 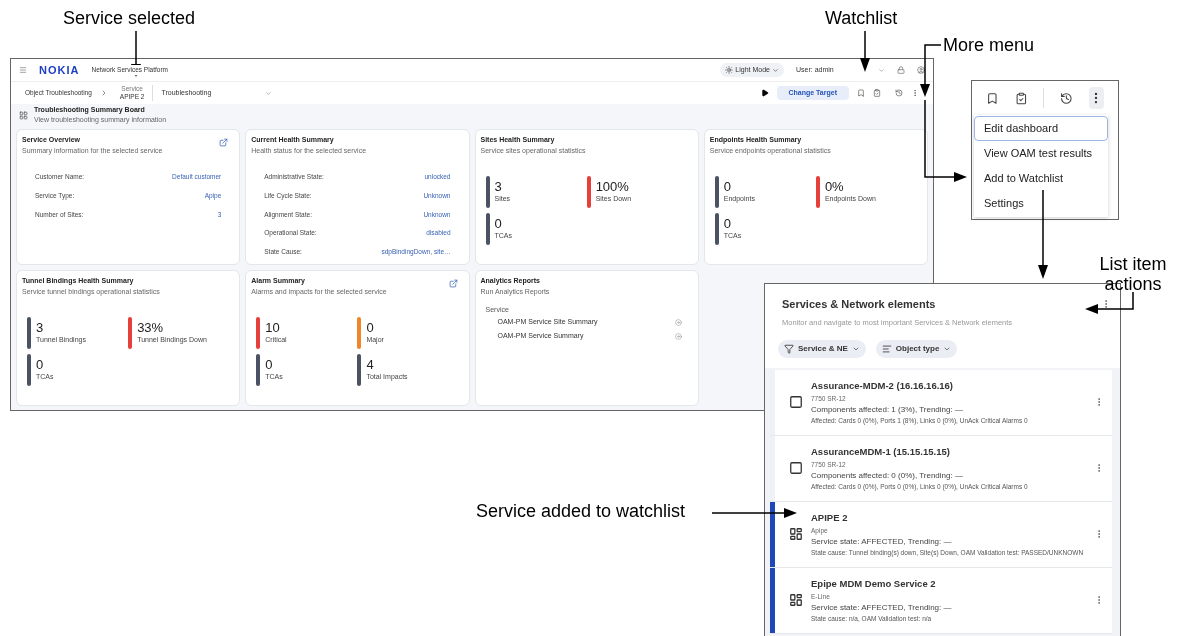 What do you see at coordinates (861, 18) in the screenshot?
I see `callout-label: Watchlist` at bounding box center [861, 18].